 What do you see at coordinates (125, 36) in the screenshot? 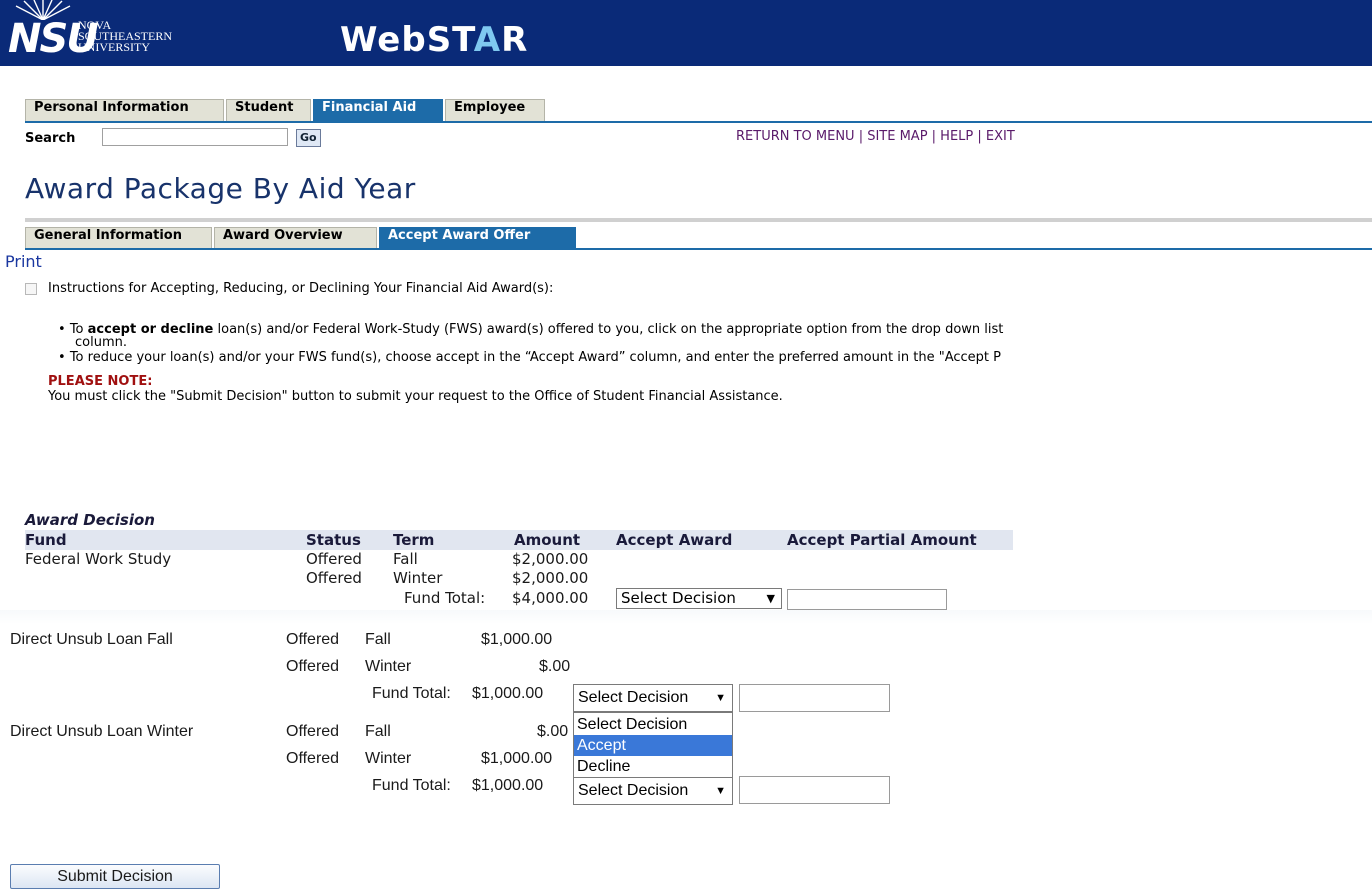
I see `university-name: NOVA SOUTHEASTERN UNIVERSITY` at bounding box center [125, 36].